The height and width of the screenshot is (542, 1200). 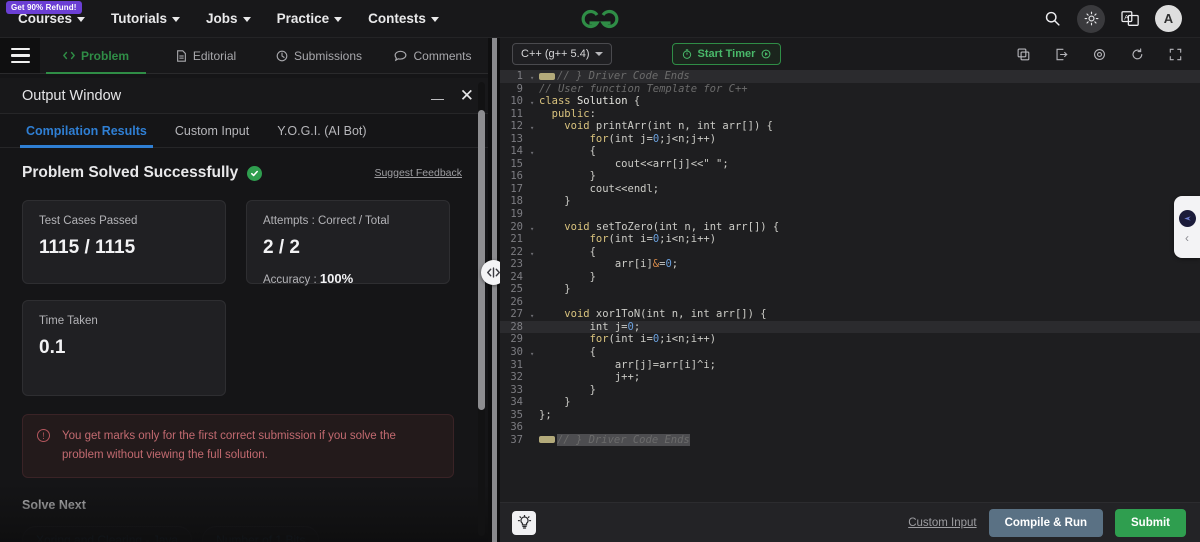 I want to click on search-icon, so click(x=1052, y=19).